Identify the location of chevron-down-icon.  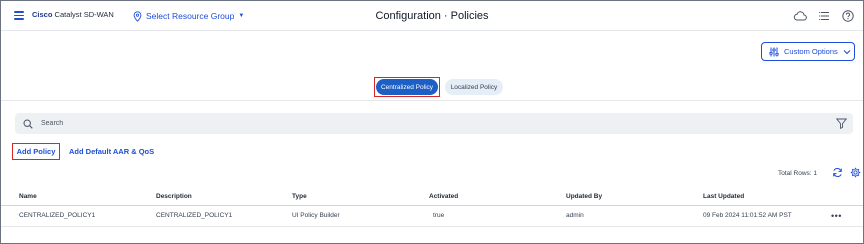
(847, 51).